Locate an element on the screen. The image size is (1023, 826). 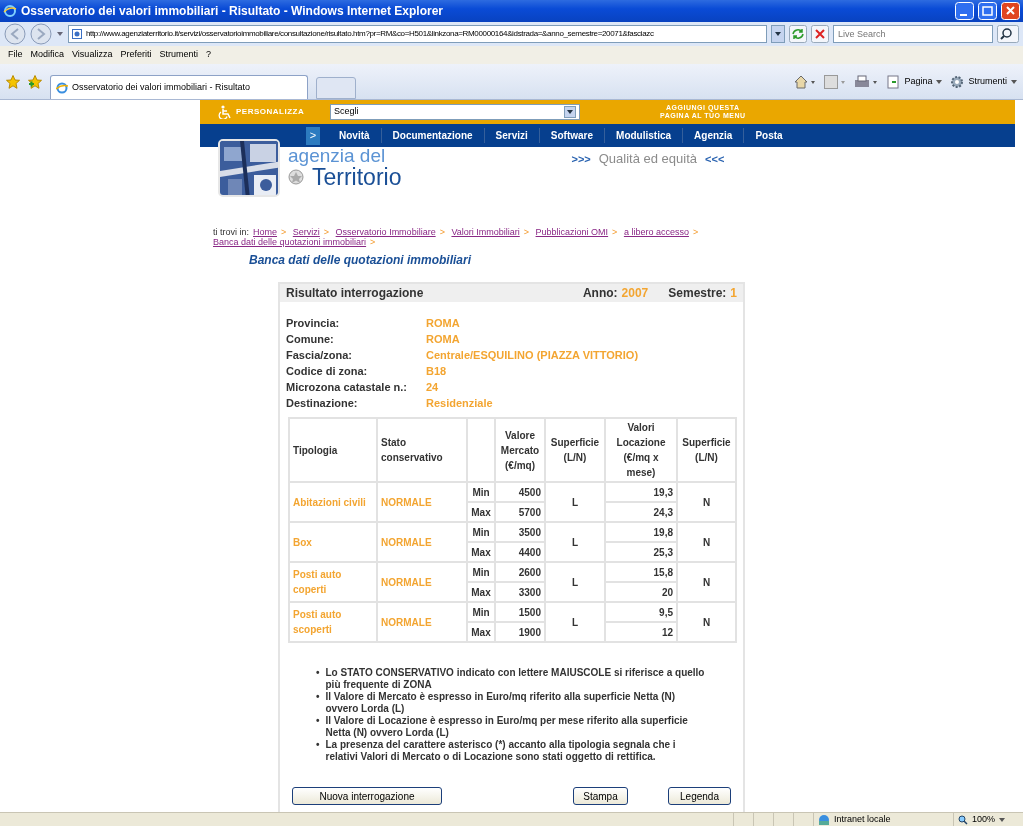
back-button is located at coordinates (15, 34).